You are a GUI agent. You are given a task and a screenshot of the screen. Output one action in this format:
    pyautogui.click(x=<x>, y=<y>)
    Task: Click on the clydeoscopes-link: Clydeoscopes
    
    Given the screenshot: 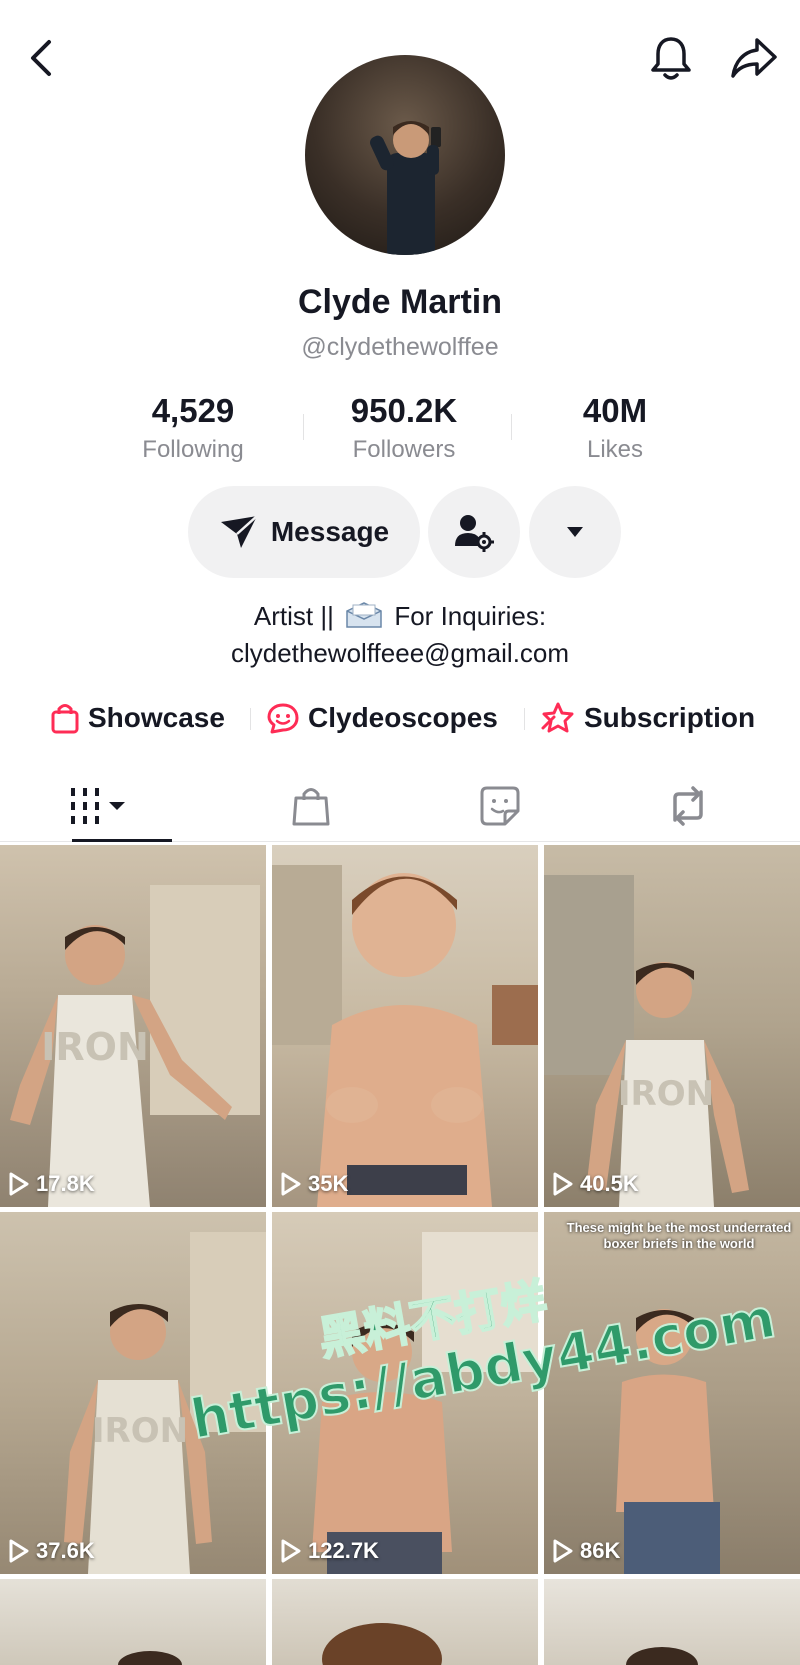 What is the action you would take?
    pyautogui.click(x=382, y=718)
    